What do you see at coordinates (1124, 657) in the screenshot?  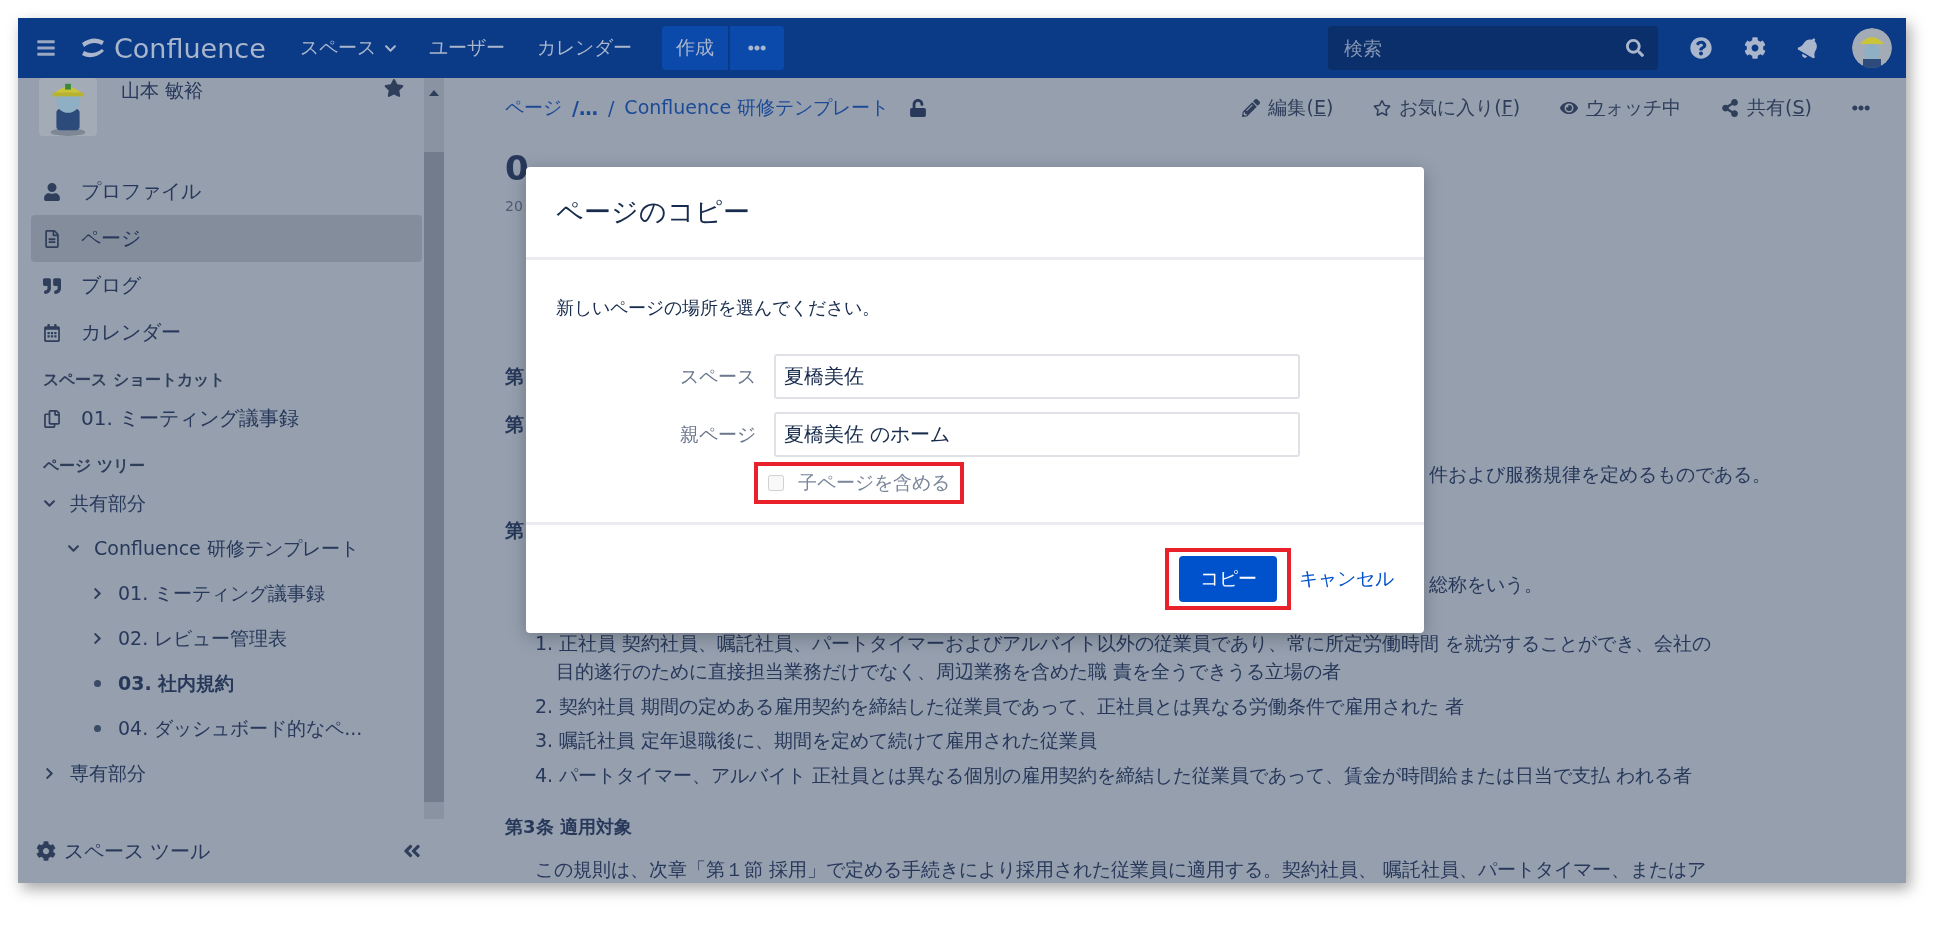 I see `list-item: 1. 正社員 契約社員、嘱託社員、パートタイマーおよびアルバイト以外の従業員であり、常に所定労働時間 を就労することができ、会社の目的遂行のために直接担当業務だけでなく、周辺業務を含めた職 責を全うできうる立場の者` at bounding box center [1124, 657].